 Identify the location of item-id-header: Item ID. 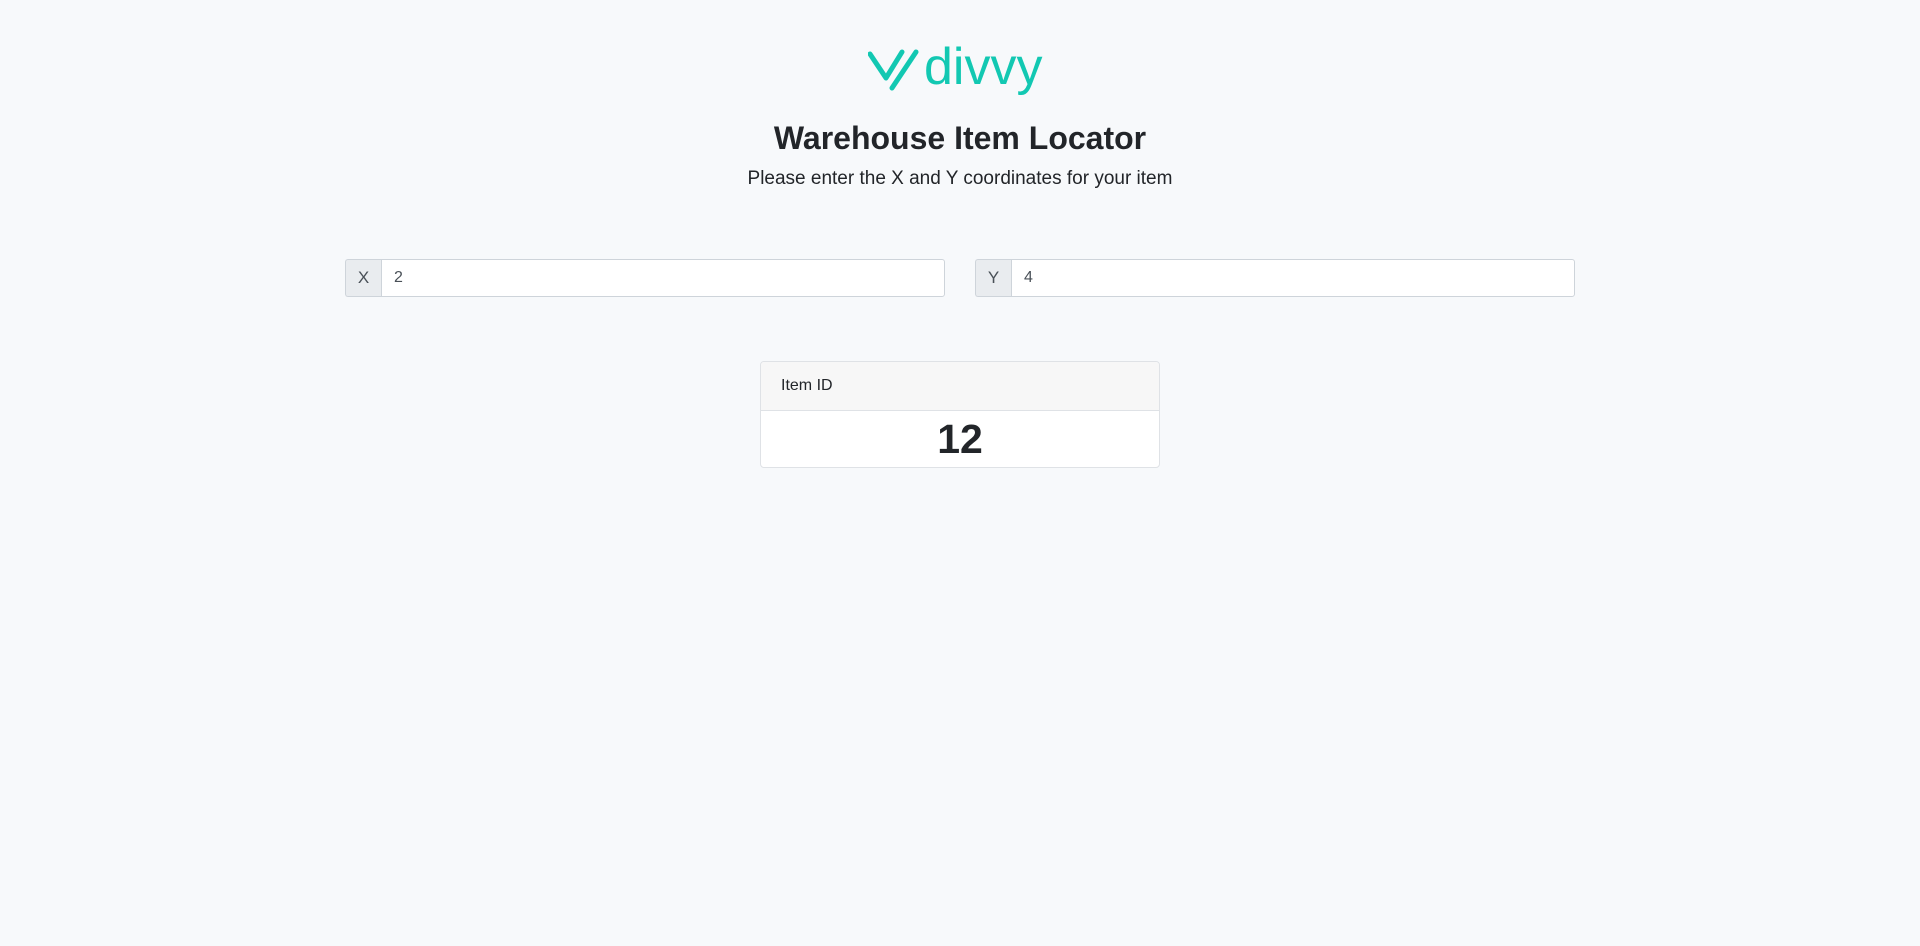
(960, 386).